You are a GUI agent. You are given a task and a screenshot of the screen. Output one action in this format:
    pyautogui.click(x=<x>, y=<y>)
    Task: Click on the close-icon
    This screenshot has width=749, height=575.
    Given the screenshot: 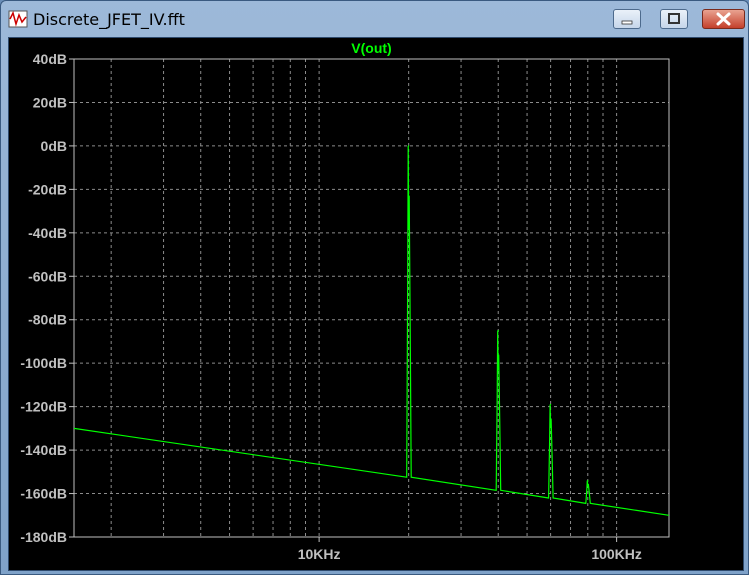 What is the action you would take?
    pyautogui.click(x=723, y=19)
    